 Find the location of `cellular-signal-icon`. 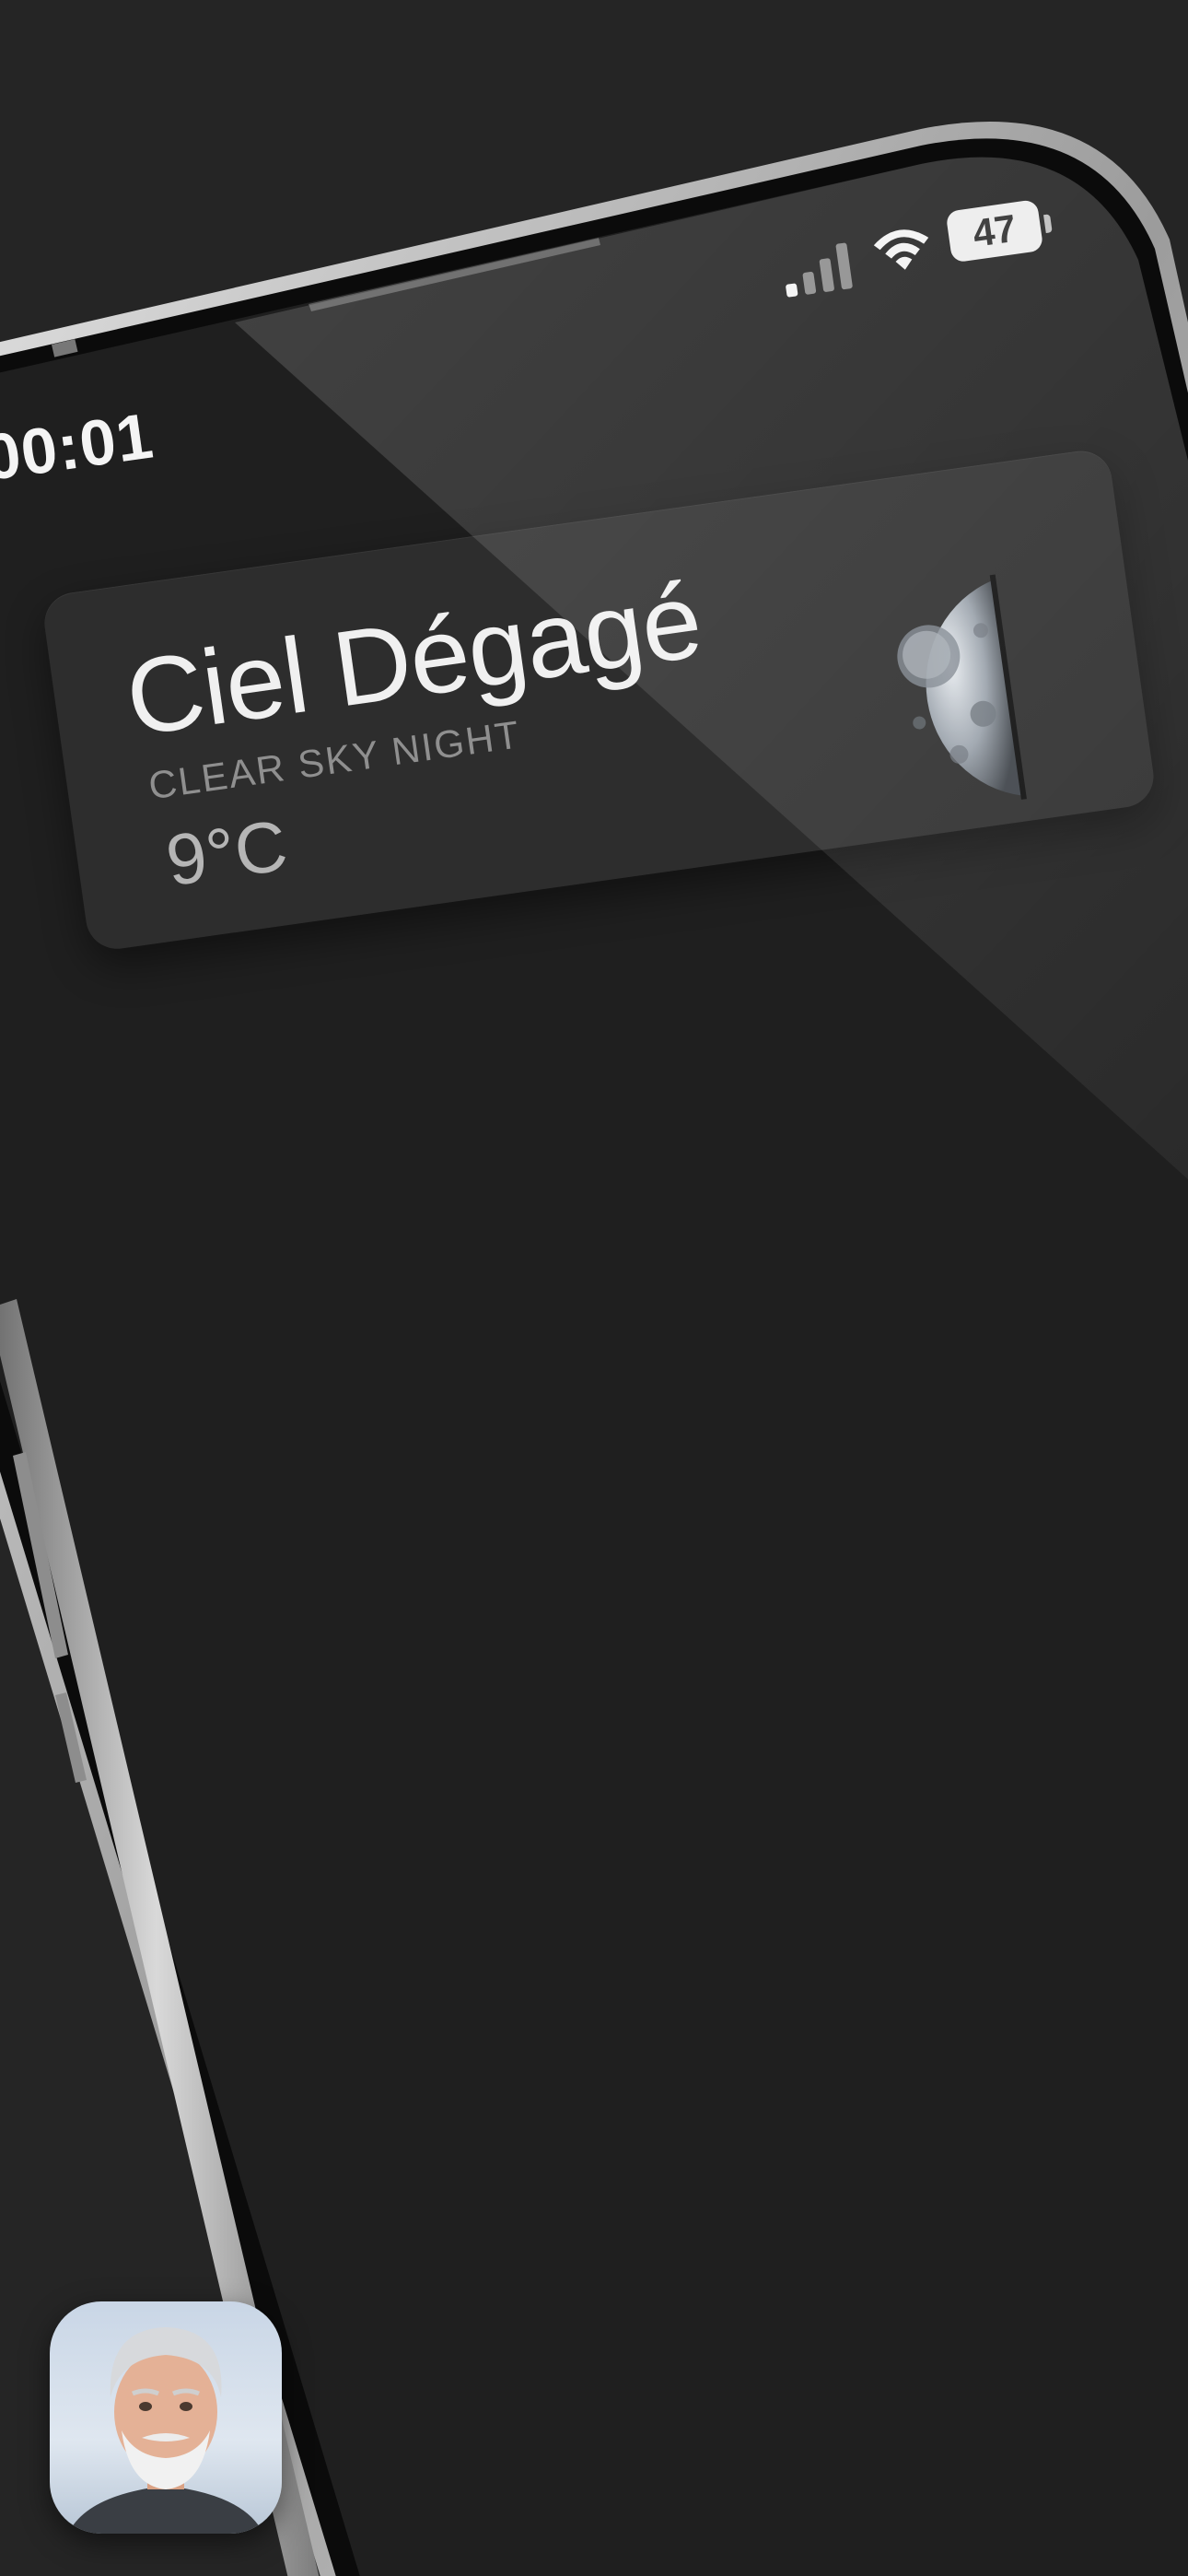

cellular-signal-icon is located at coordinates (819, 270).